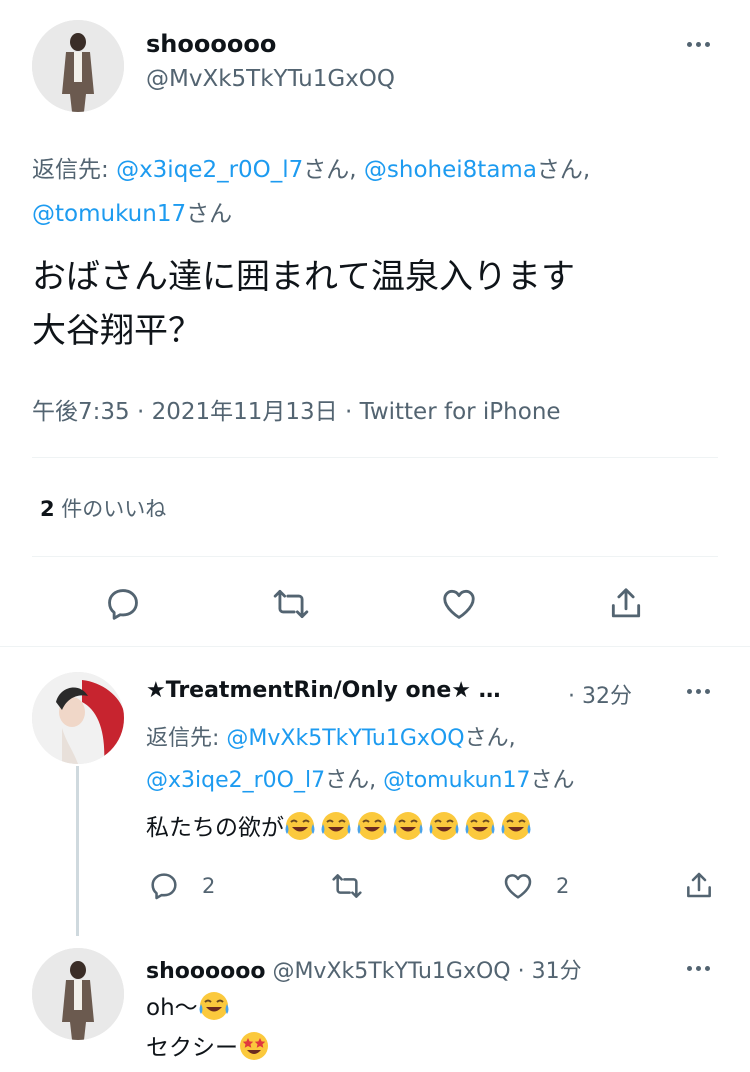 Image resolution: width=750 pixels, height=1072 pixels. I want to click on reply-prefix: 返信先:, so click(74, 170).